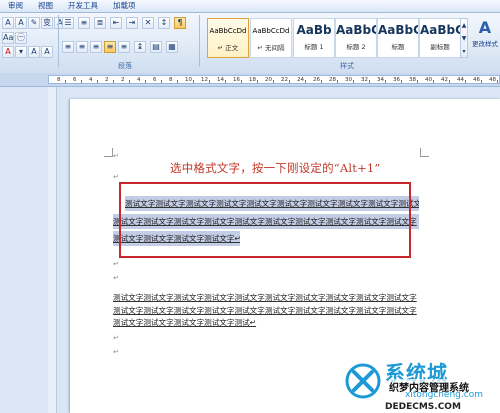 The image size is (500, 413). Describe the element at coordinates (8, 52) in the screenshot. I see `font-color-icon: A` at that location.